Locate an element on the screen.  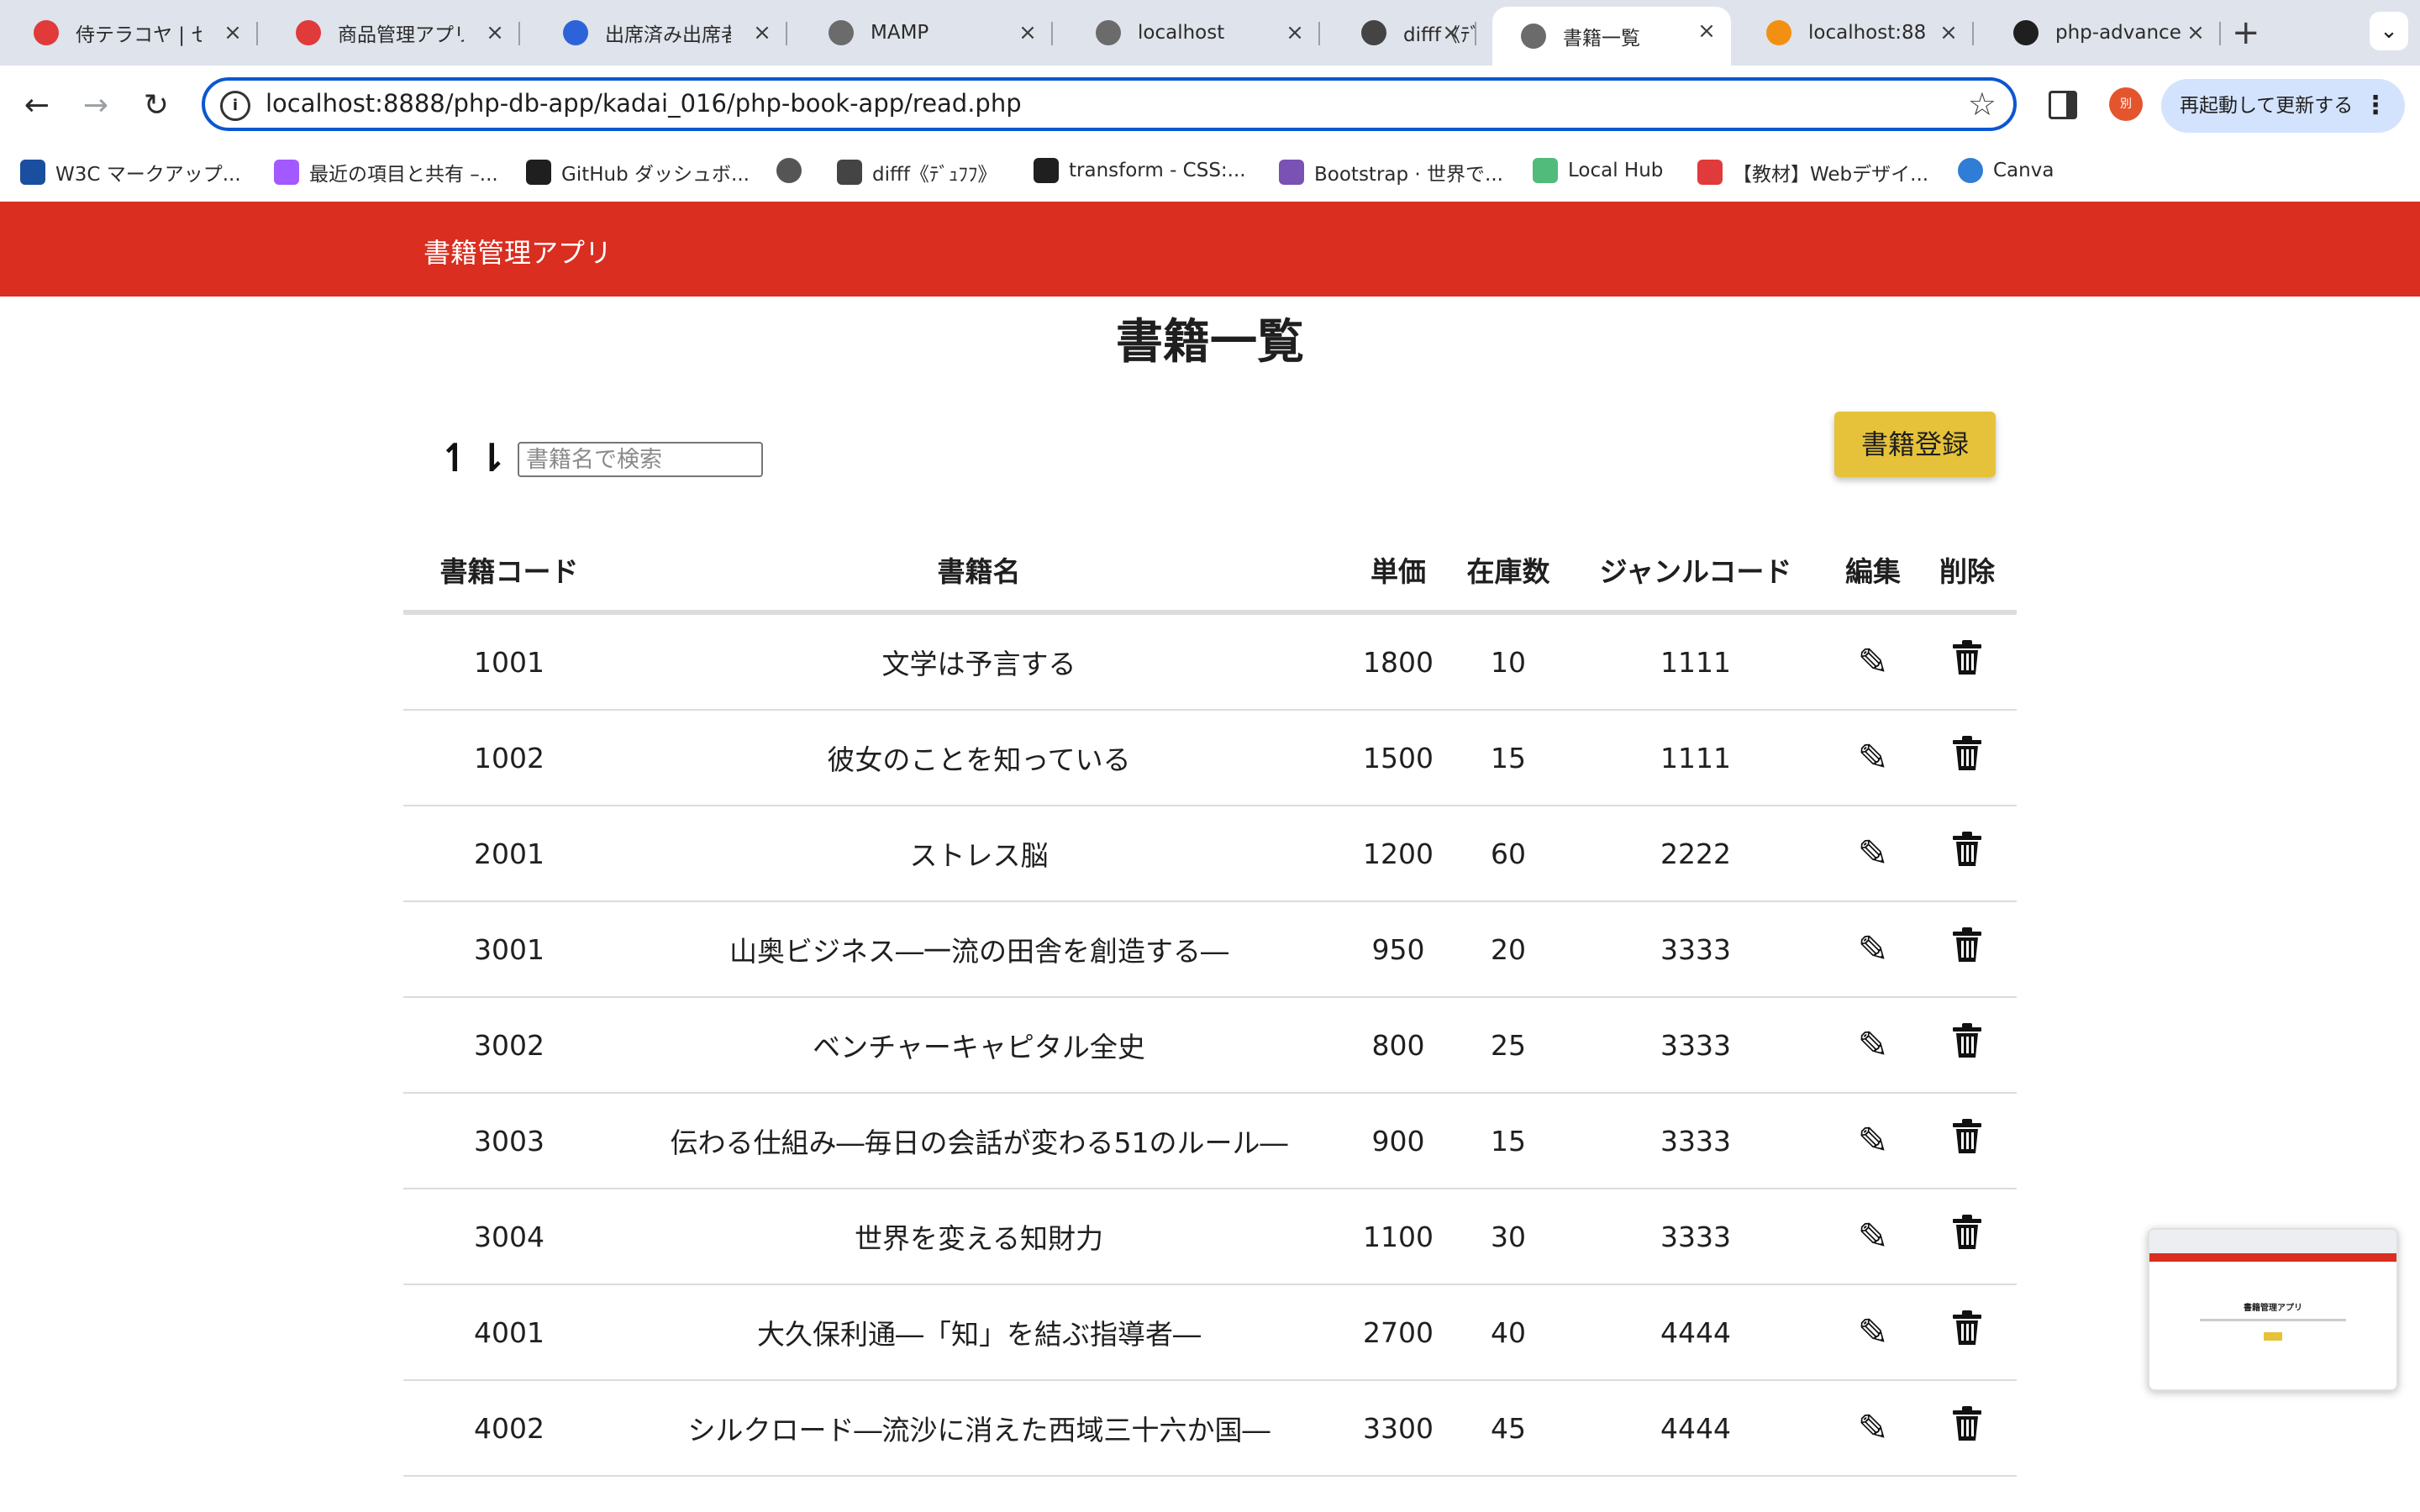
bookmark-item: Local Hub is located at coordinates (1598, 170).